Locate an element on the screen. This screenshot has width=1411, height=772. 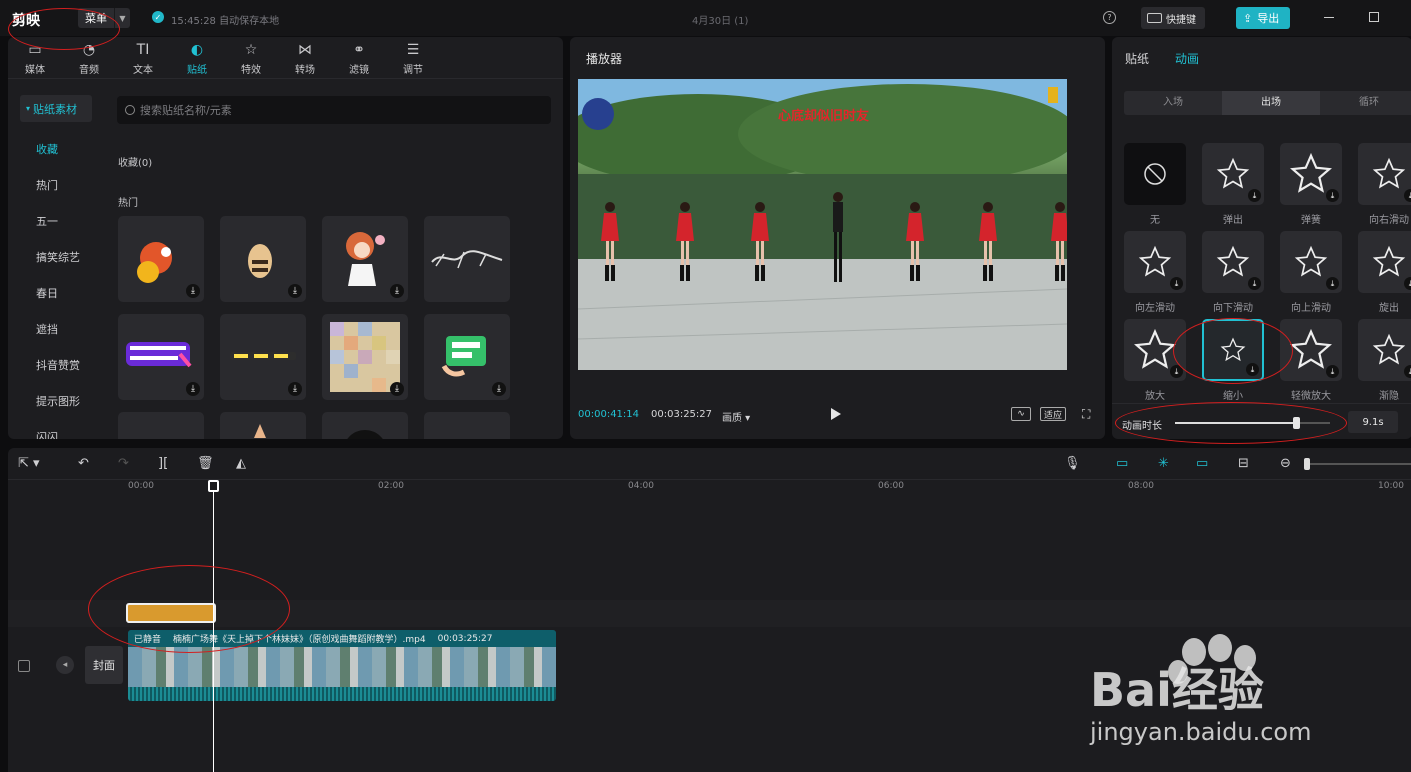
mirror-icon: ◭ is located at coordinates (241, 464).